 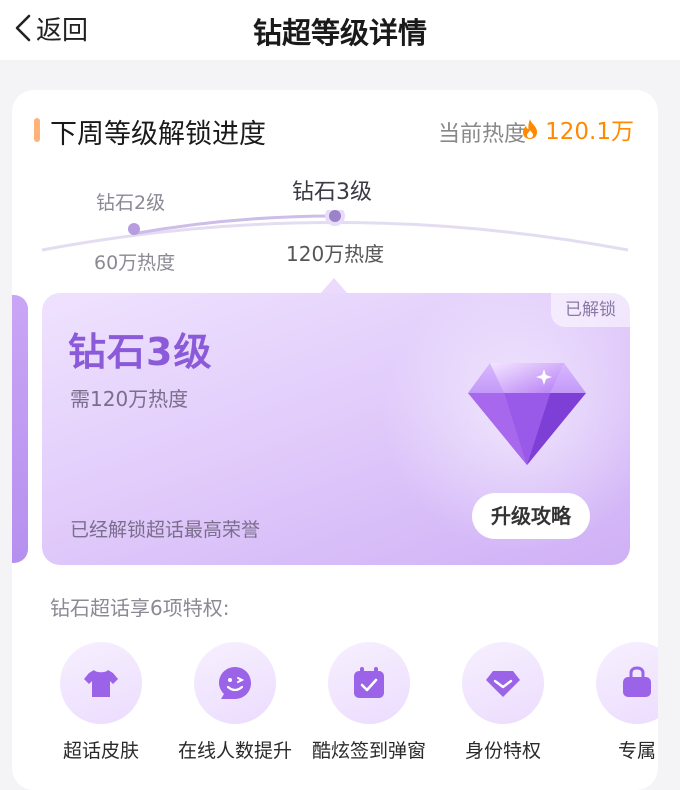 I want to click on smile-icon, so click(x=235, y=683).